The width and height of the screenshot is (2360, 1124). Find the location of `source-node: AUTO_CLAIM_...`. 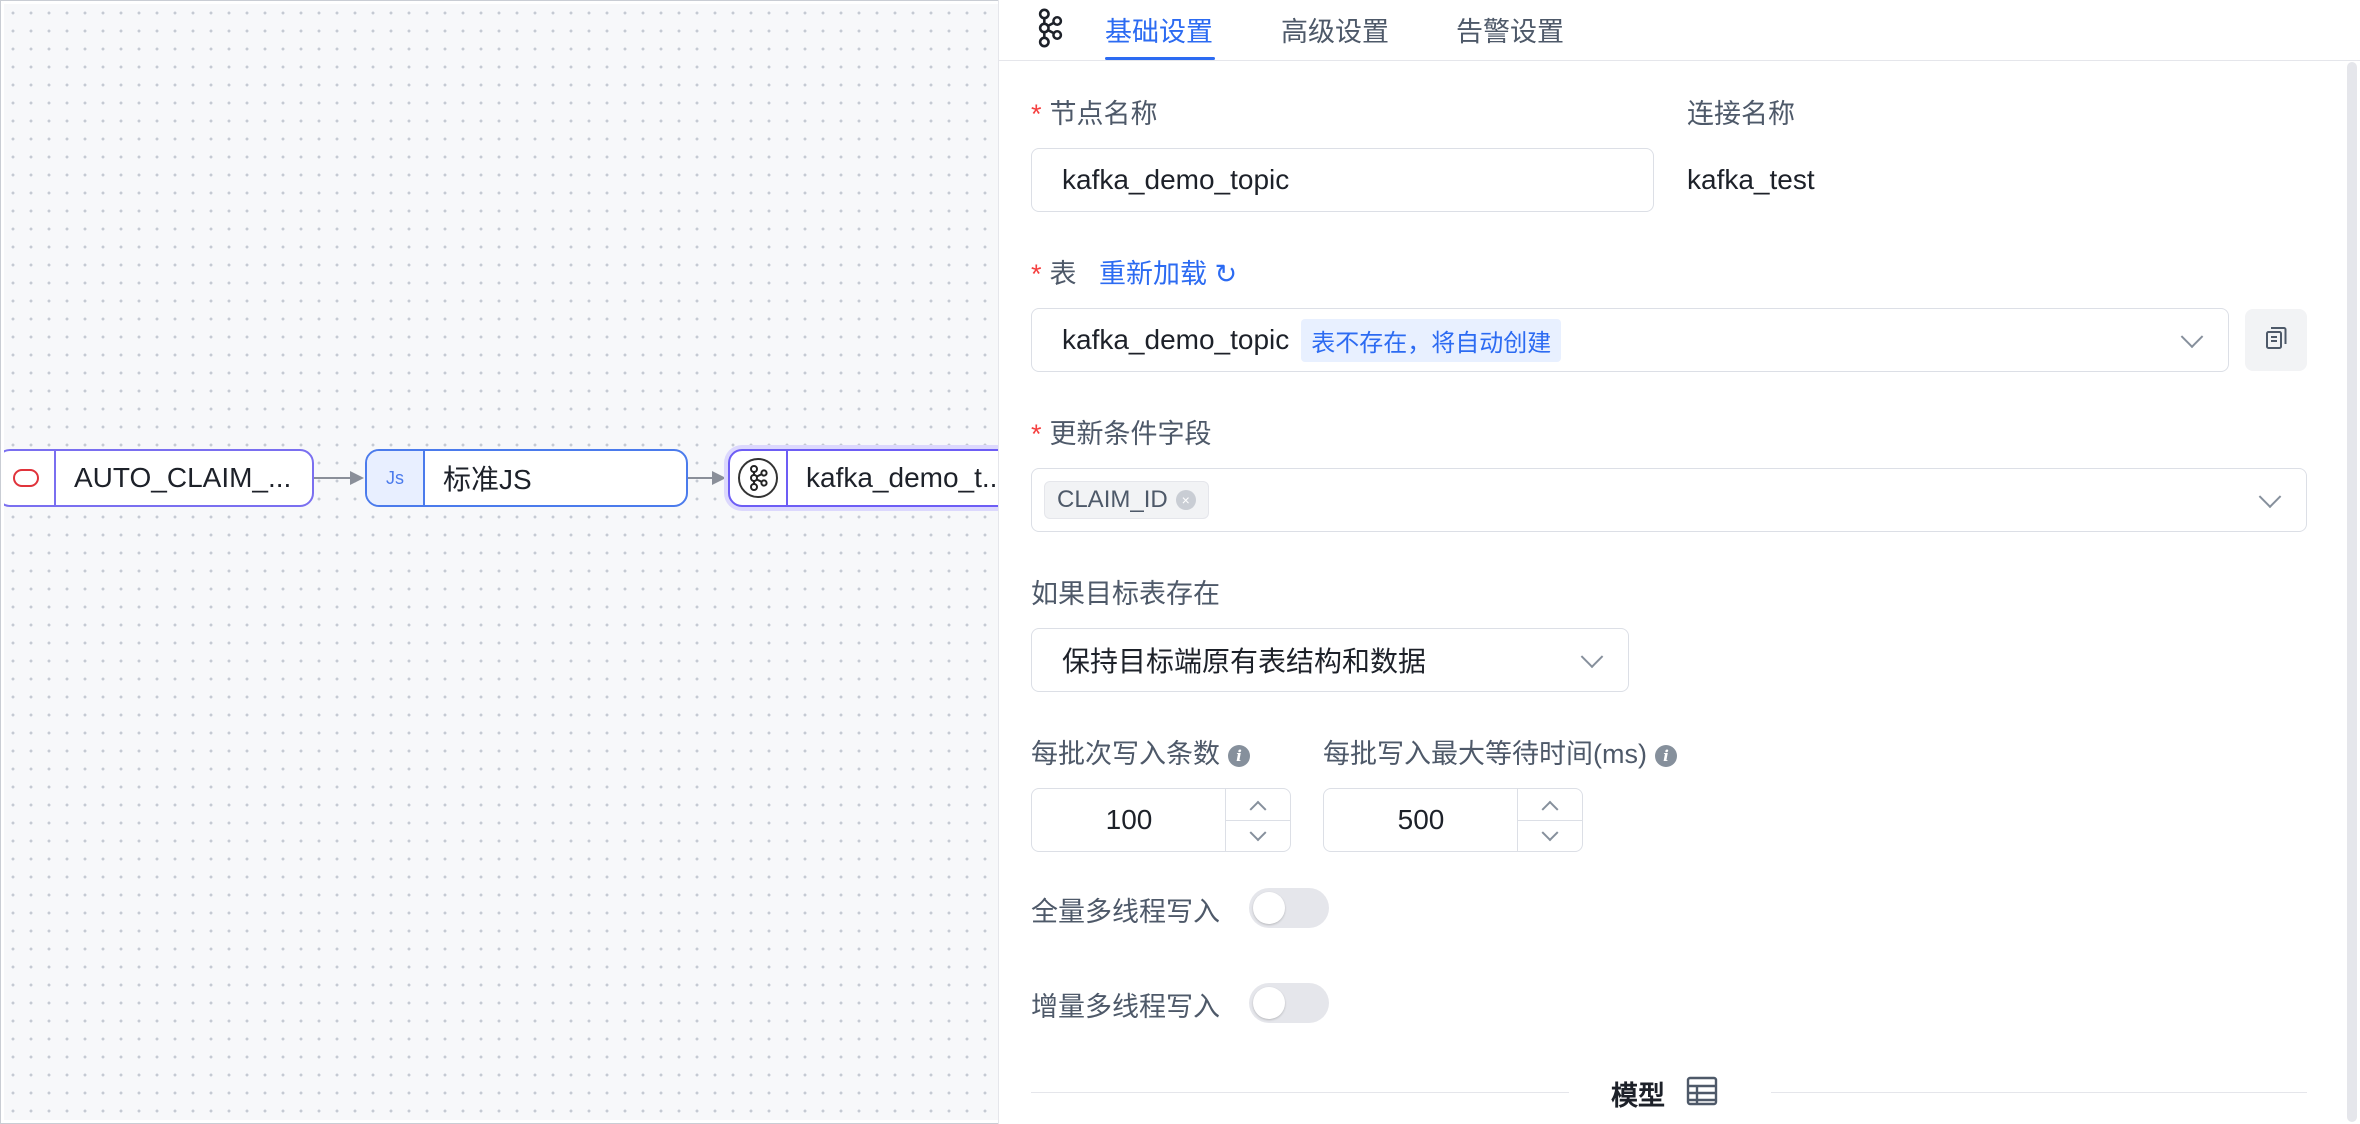

source-node: AUTO_CLAIM_... is located at coordinates (159, 478).